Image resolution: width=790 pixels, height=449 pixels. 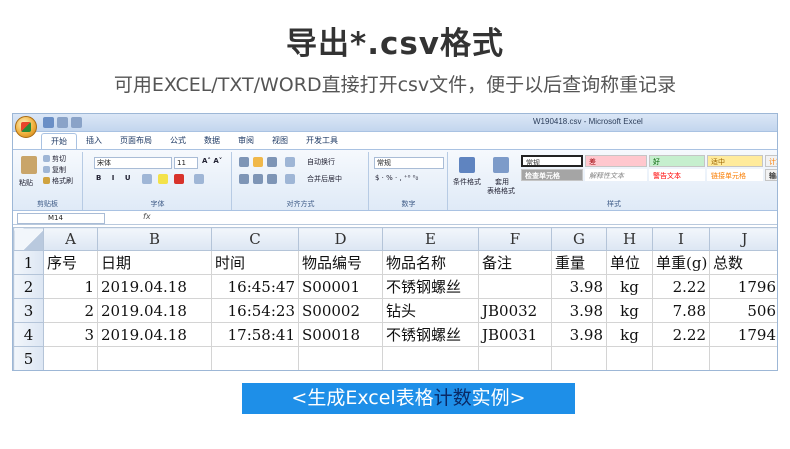 I want to click on save-icon, so click(x=48, y=122).